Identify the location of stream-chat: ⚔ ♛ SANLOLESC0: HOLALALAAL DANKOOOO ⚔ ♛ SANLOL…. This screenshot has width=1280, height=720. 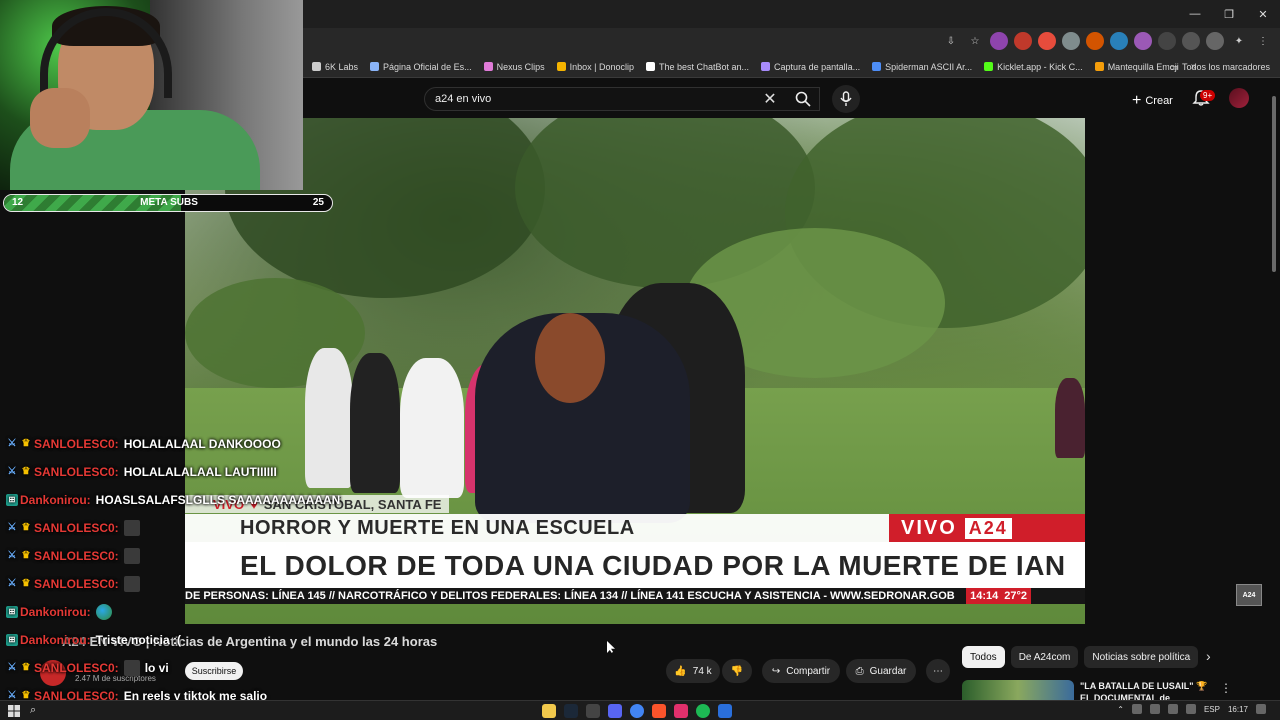
(241, 570).